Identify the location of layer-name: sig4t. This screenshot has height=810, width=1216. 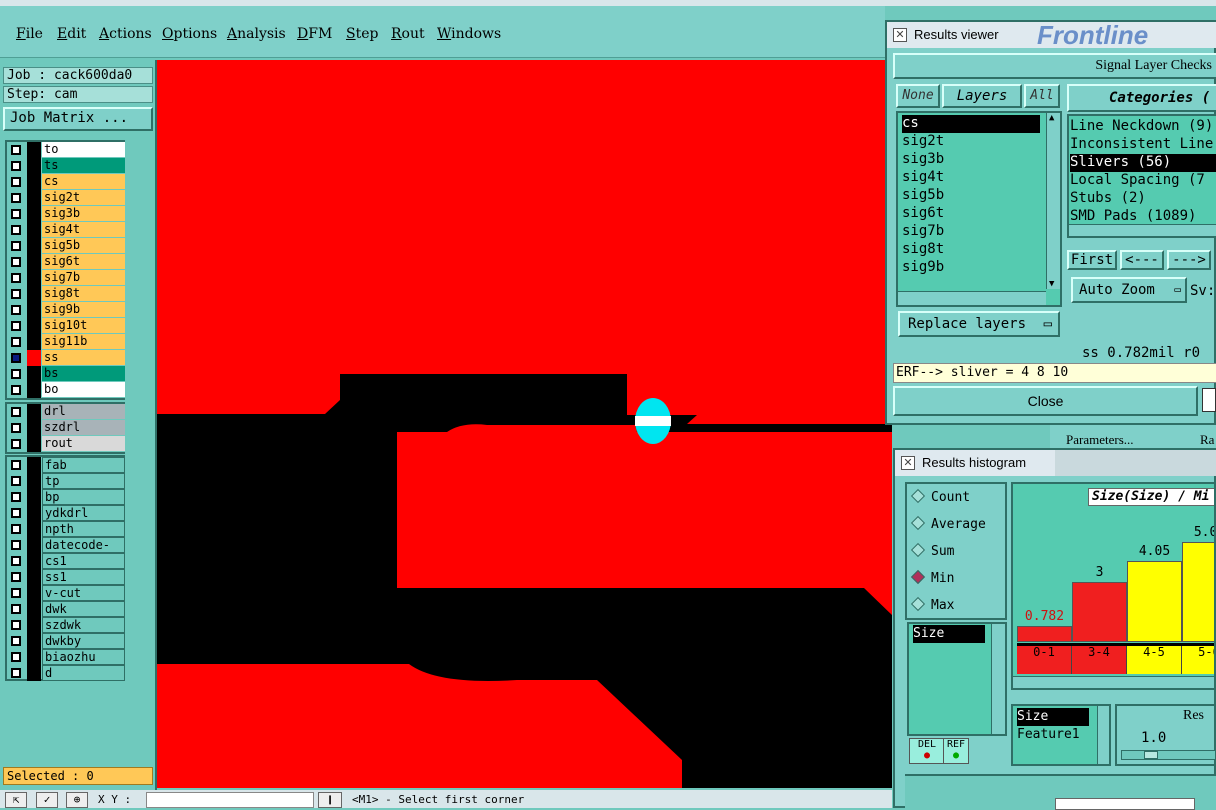
(83, 230).